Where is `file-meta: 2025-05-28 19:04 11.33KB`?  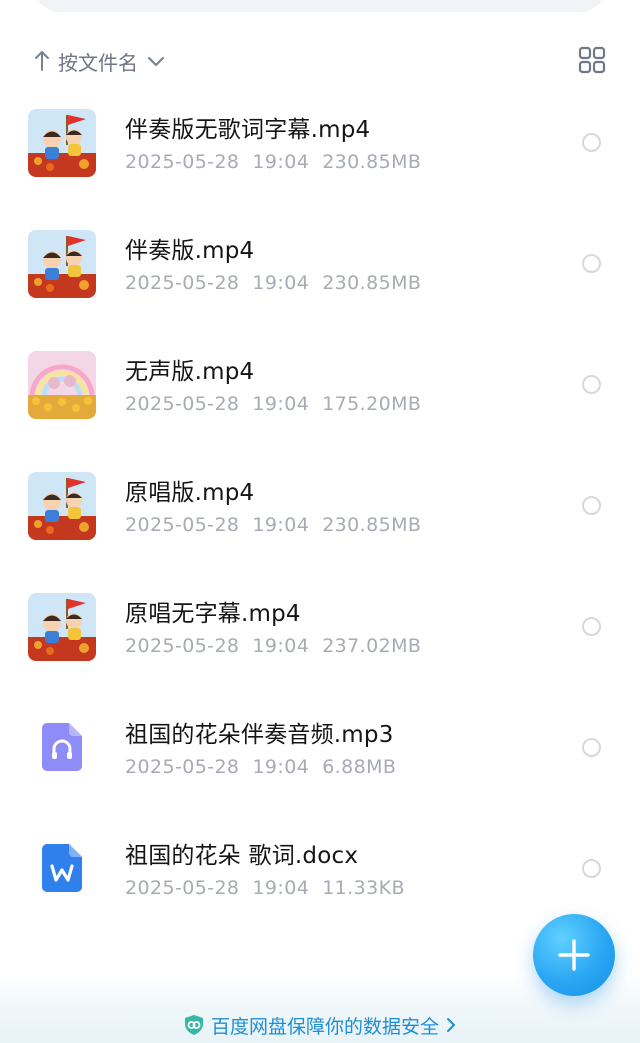 file-meta: 2025-05-28 19:04 11.33KB is located at coordinates (265, 888).